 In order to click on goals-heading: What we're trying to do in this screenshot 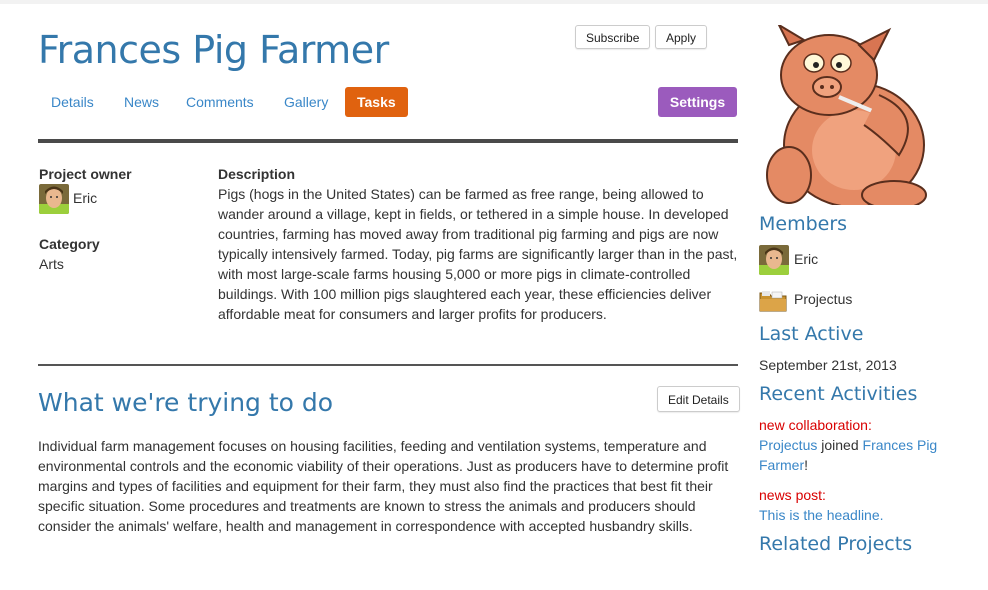, I will do `click(186, 402)`.